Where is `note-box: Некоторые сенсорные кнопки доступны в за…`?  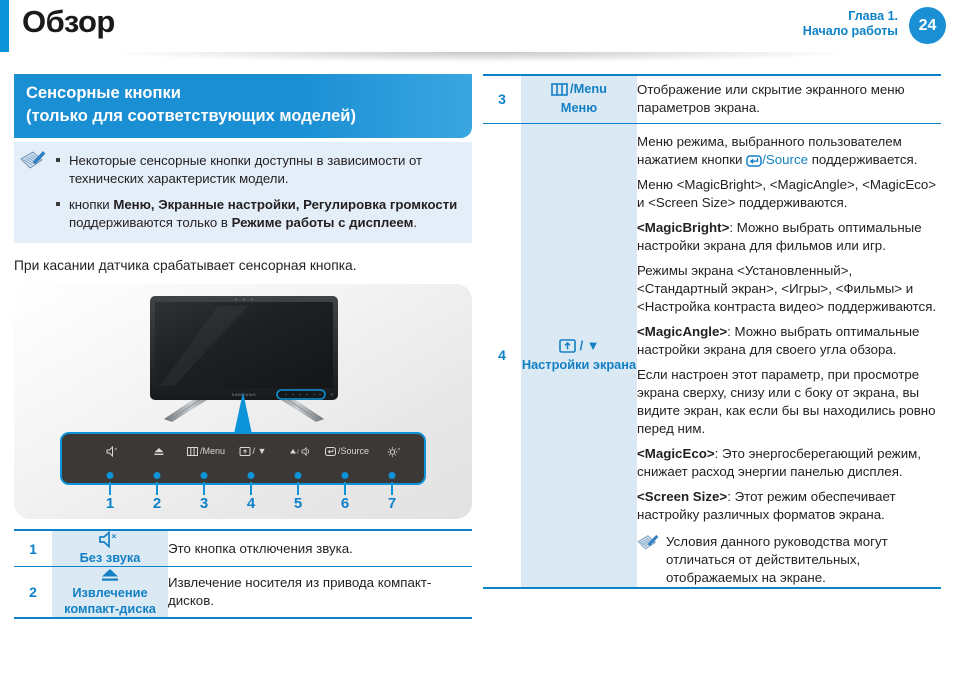 note-box: Некоторые сенсорные кнопки доступны в за… is located at coordinates (243, 192).